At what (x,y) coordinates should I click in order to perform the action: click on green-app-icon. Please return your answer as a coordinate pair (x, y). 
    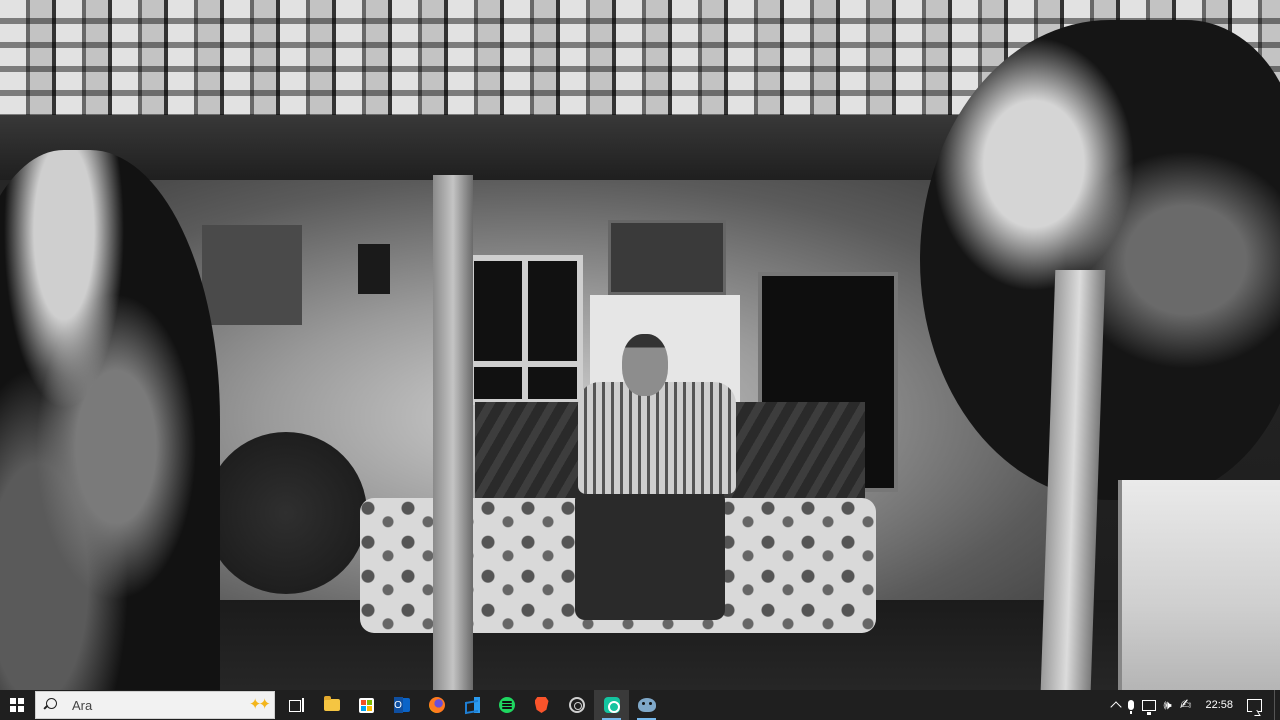
    Looking at the image, I should click on (611, 705).